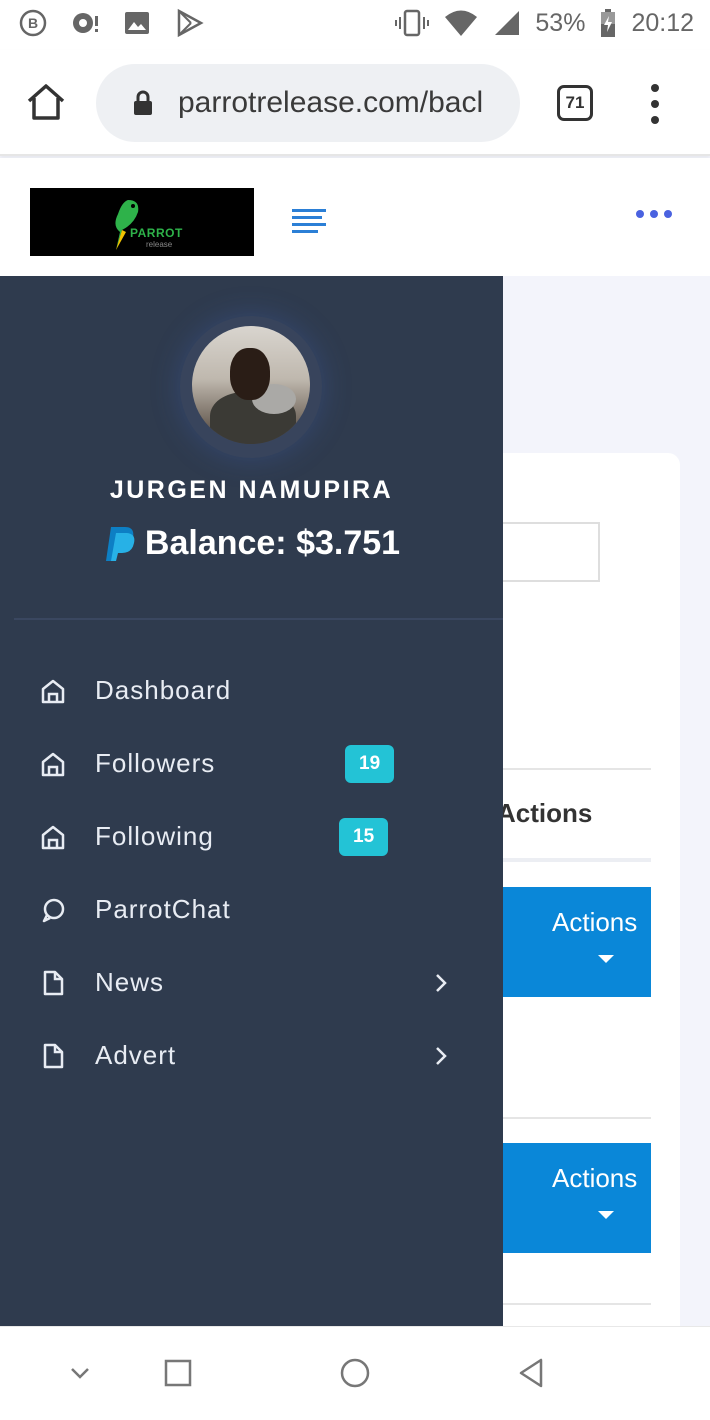 This screenshot has width=710, height=1420. I want to click on site-header: PARROT release, so click(355, 217).